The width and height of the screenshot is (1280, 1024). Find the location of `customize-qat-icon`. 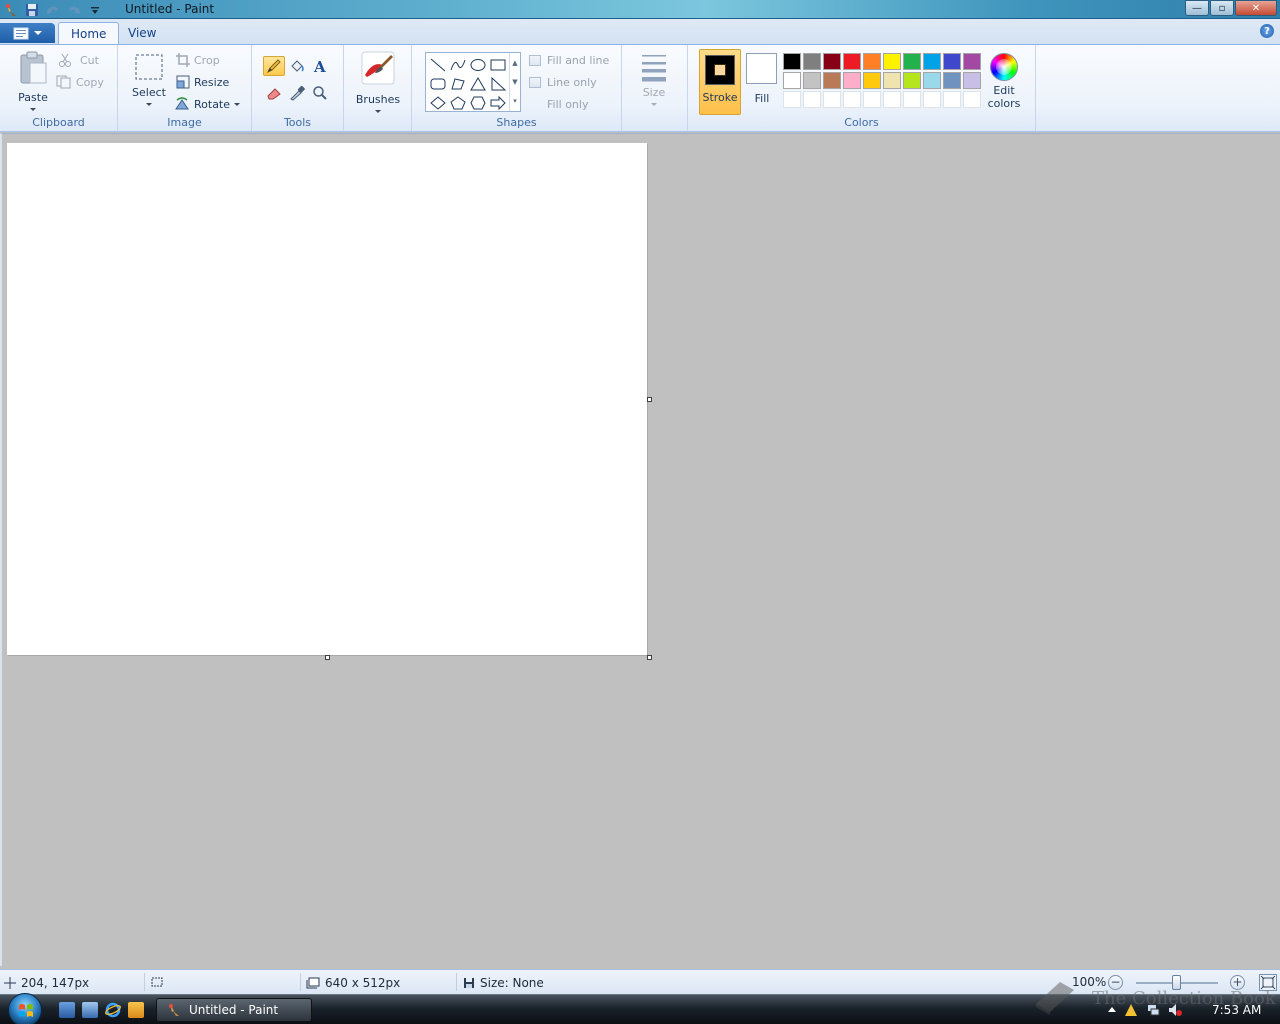

customize-qat-icon is located at coordinates (94, 10).